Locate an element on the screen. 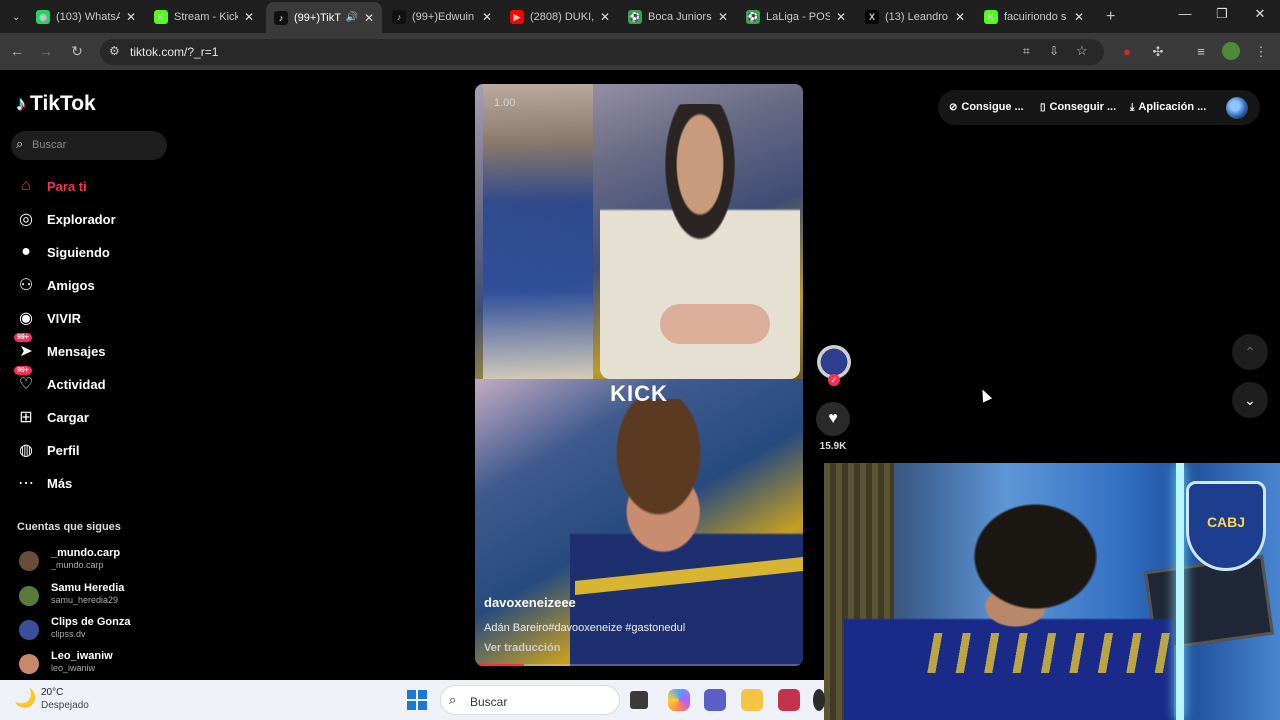  playback-speed: 1.00 is located at coordinates (504, 103).